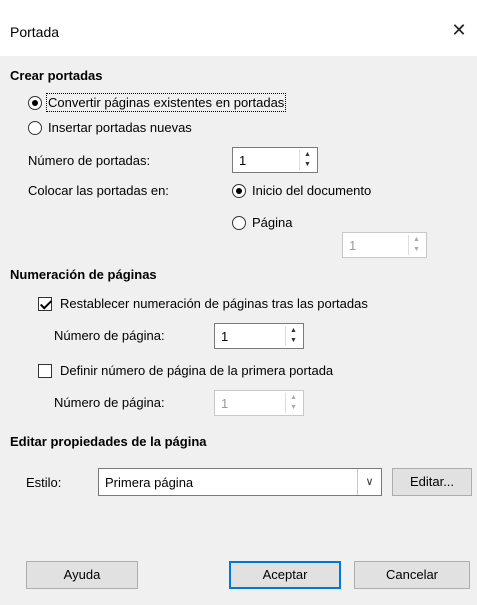 The image size is (477, 605). What do you see at coordinates (353, 245) in the screenshot?
I see `page-value: 1` at bounding box center [353, 245].